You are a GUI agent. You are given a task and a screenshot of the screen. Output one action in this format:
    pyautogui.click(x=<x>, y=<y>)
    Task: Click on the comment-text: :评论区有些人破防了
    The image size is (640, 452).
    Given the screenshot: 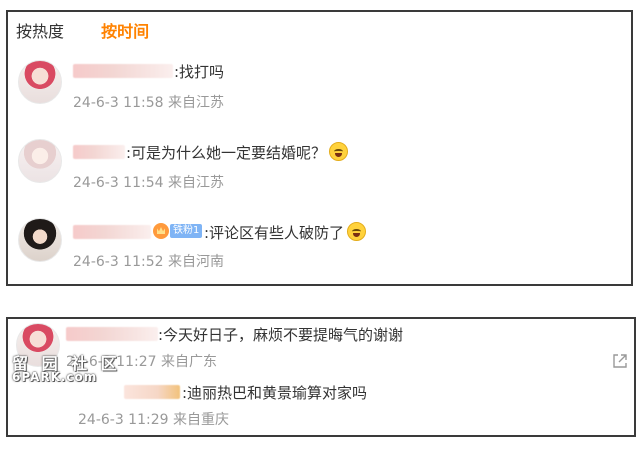 What is the action you would take?
    pyautogui.click(x=285, y=232)
    